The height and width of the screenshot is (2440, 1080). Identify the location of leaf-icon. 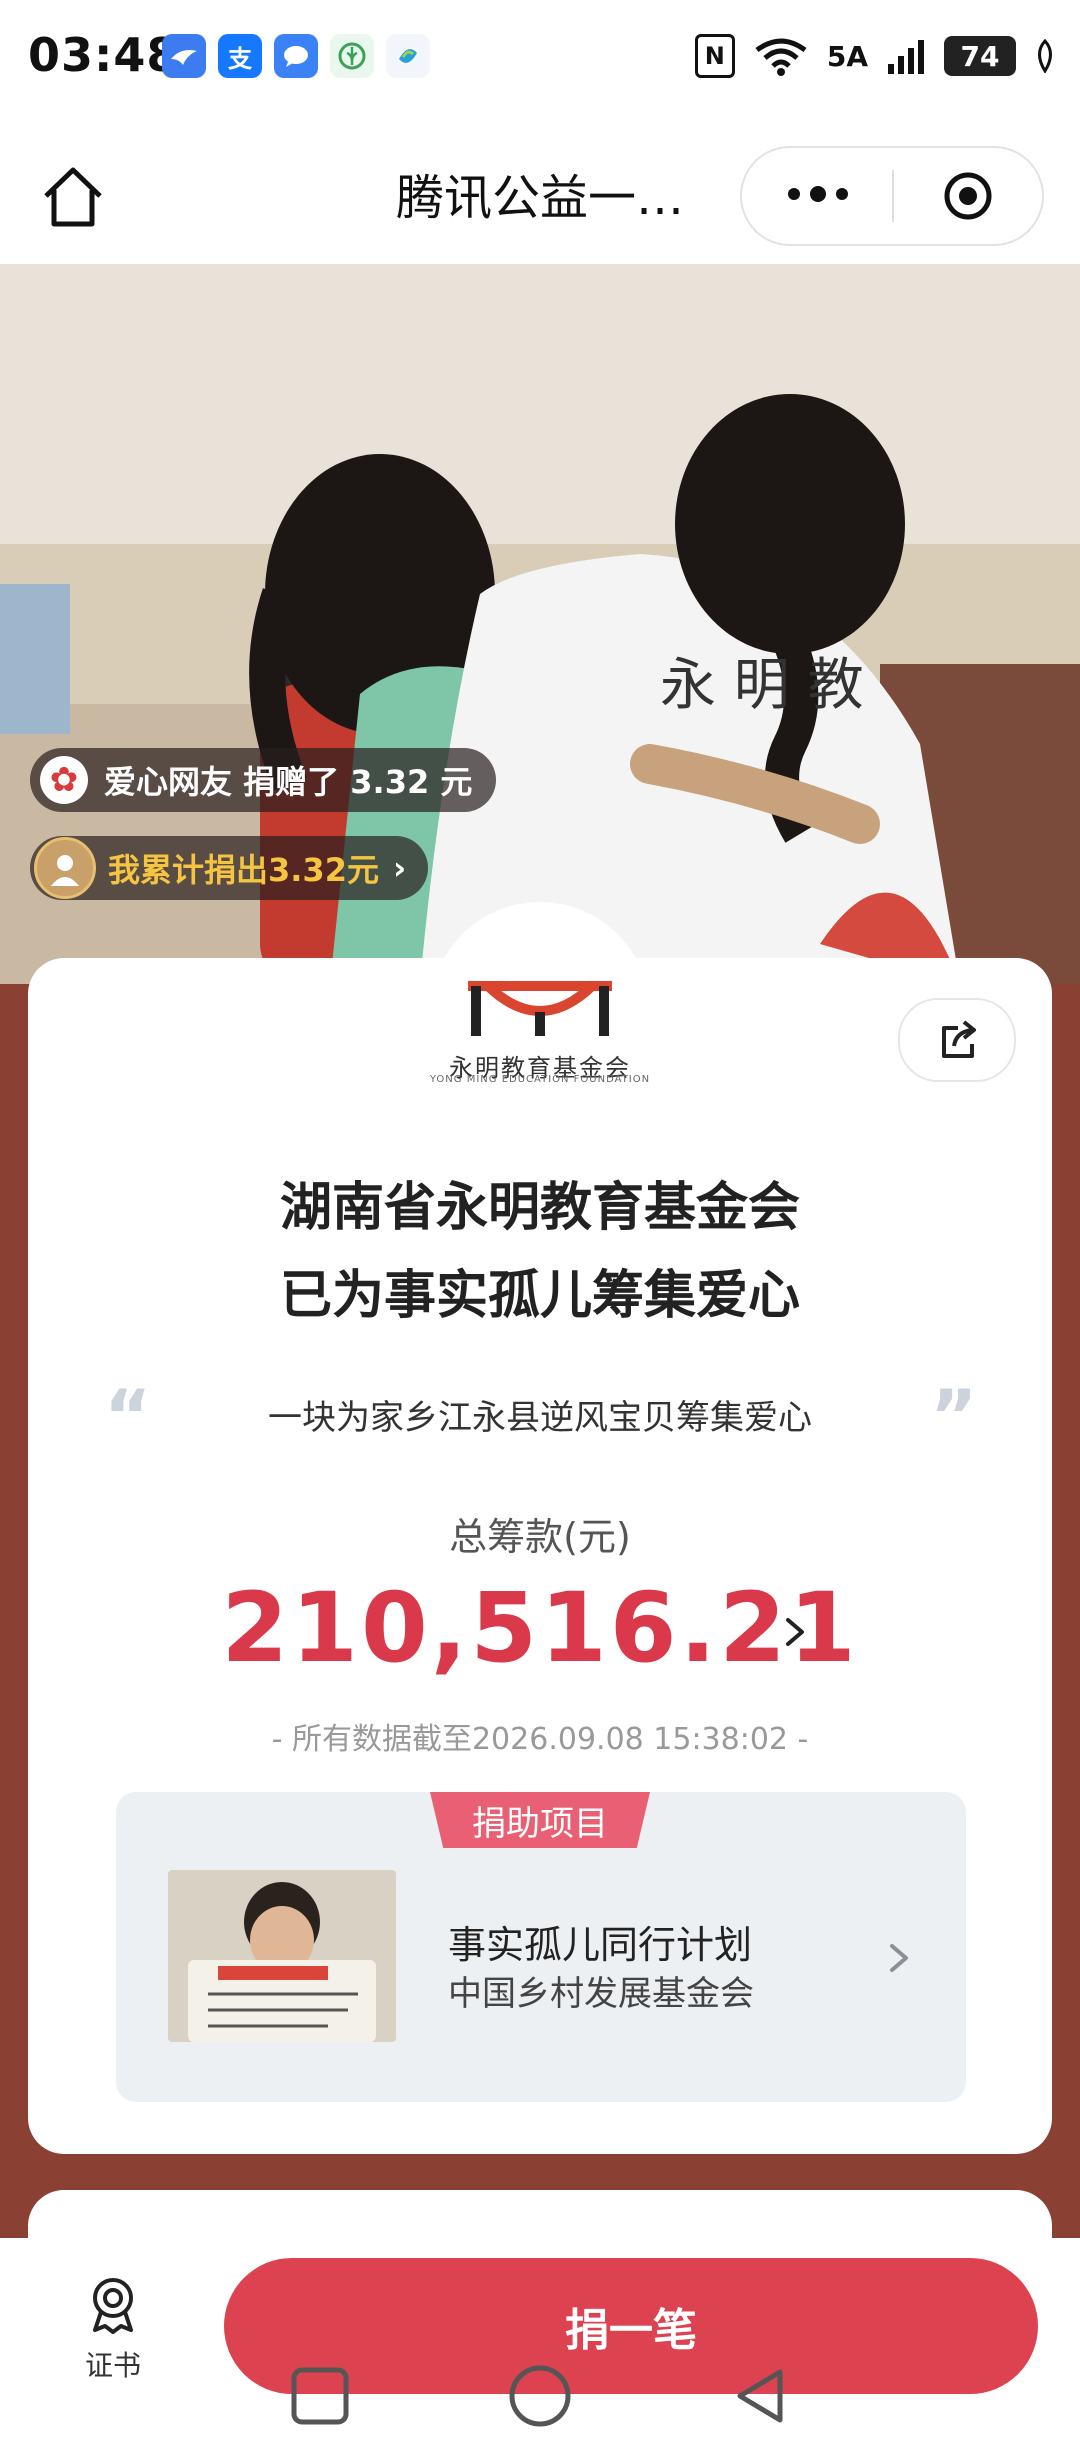
(1045, 56).